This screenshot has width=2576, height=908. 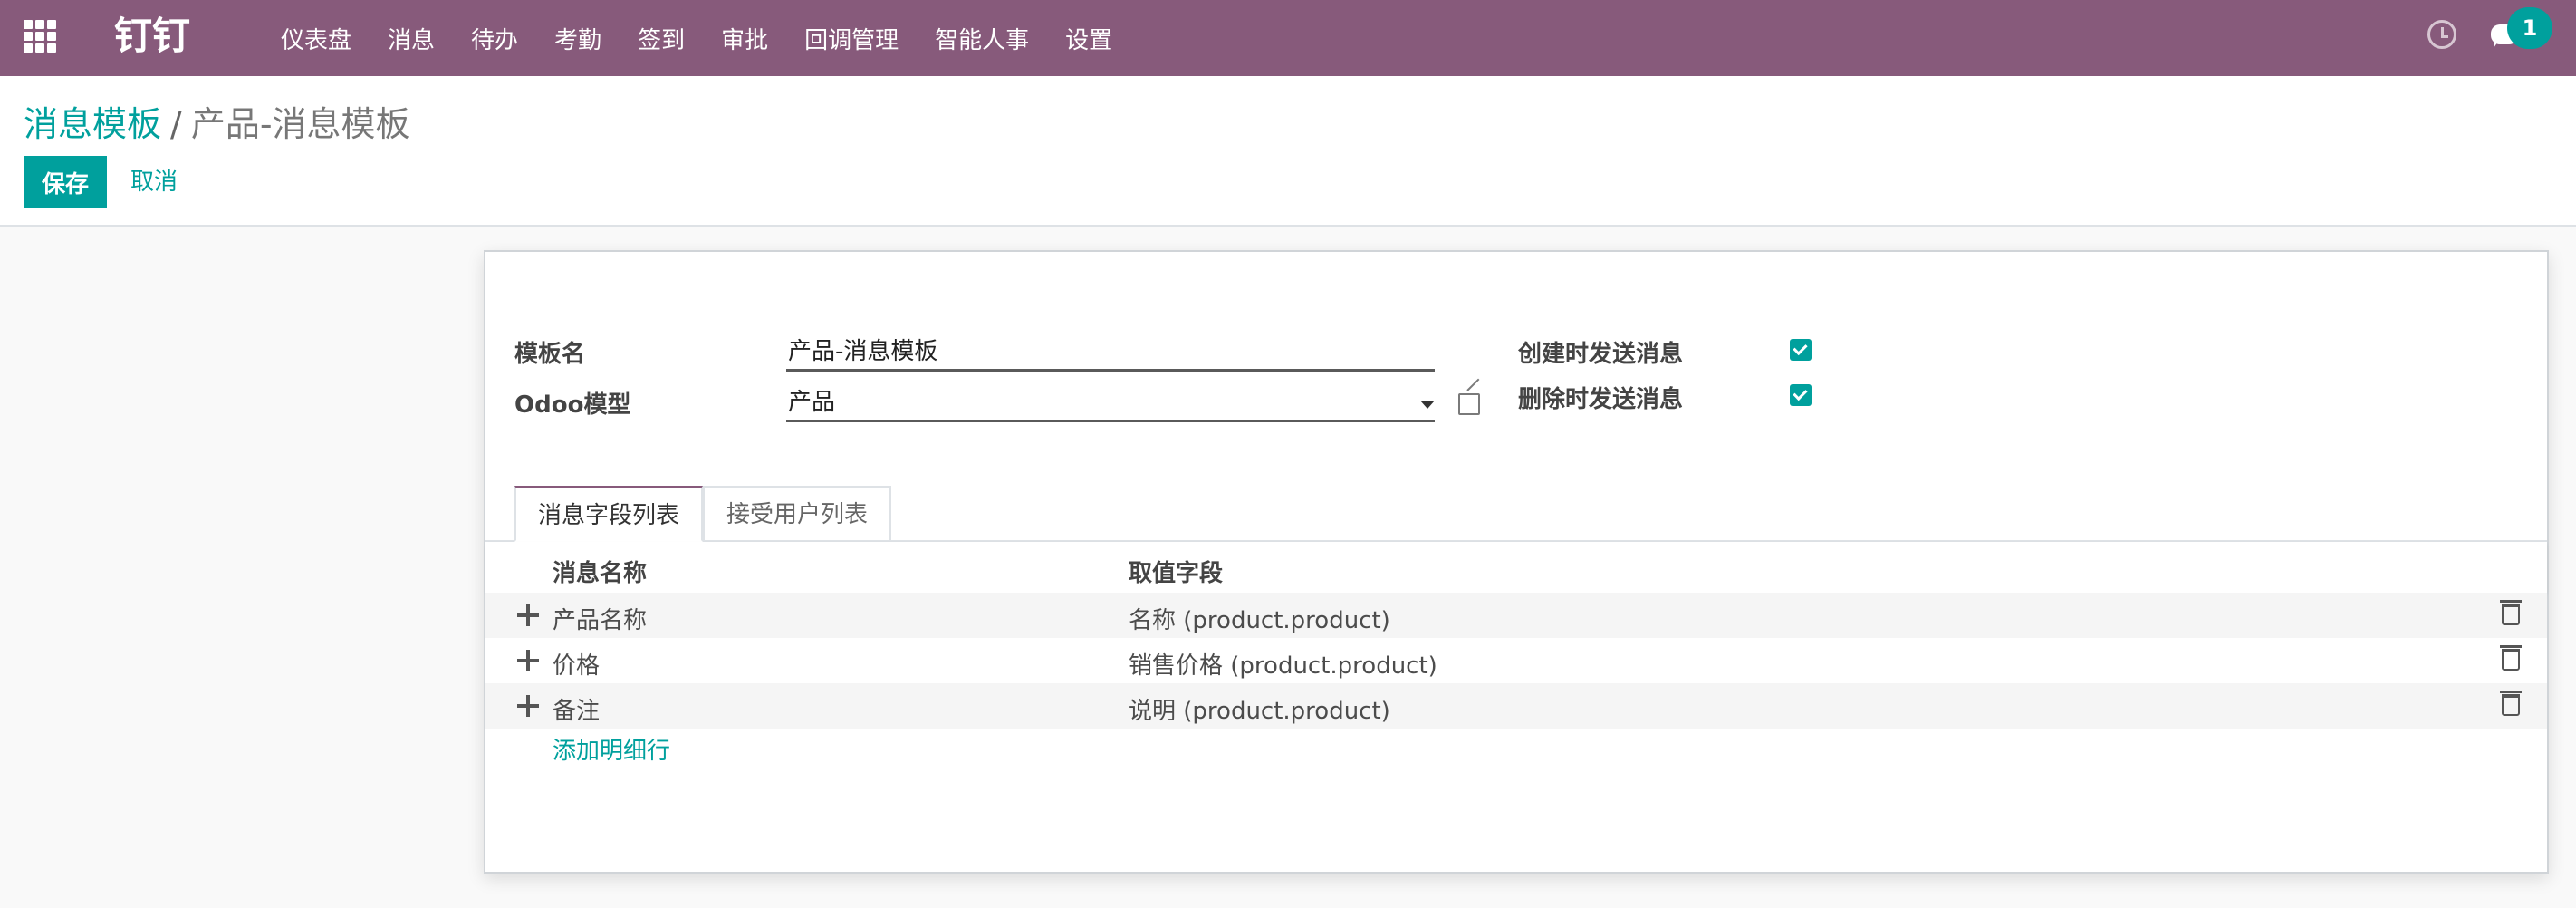 I want to click on odoo-model-select: 产品, so click(x=1110, y=402).